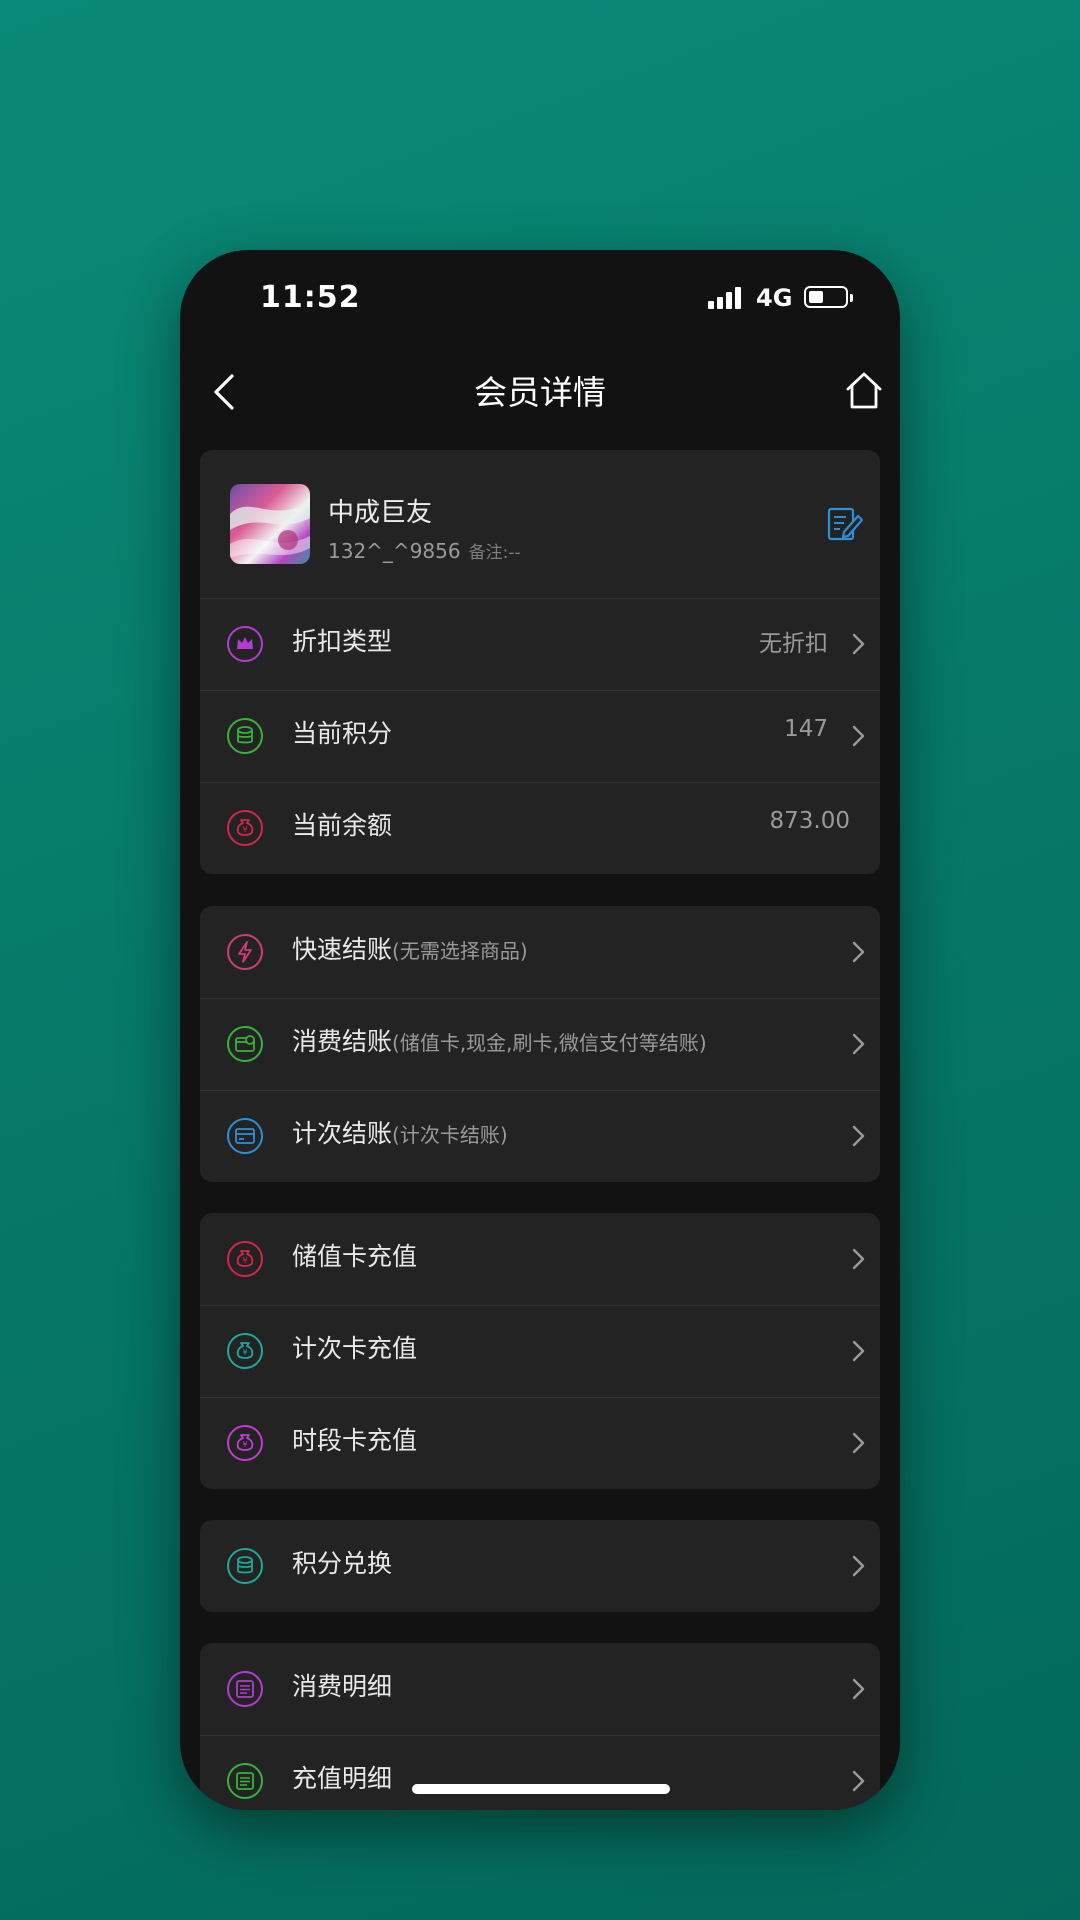 The image size is (1080, 1920). What do you see at coordinates (726, 298) in the screenshot?
I see `signal-icon` at bounding box center [726, 298].